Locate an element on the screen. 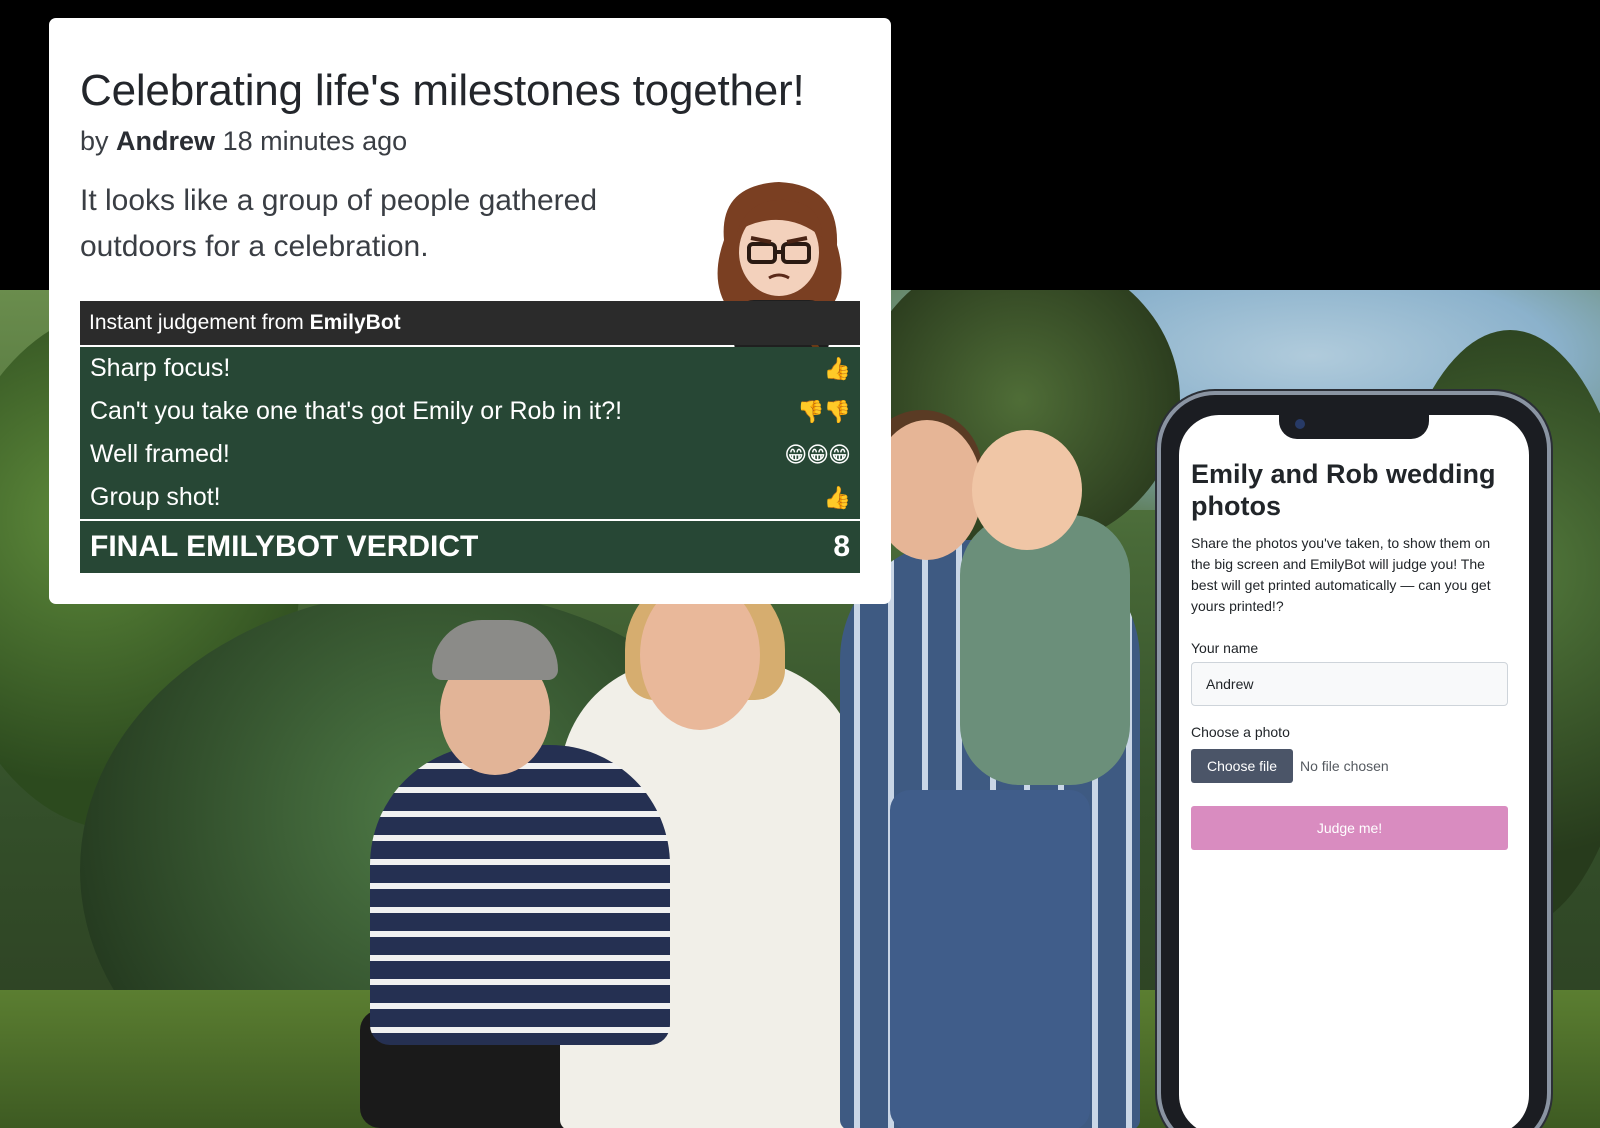 The image size is (1600, 1128). final-verdict: FINAL EMILYBOT VERDICT 8 is located at coordinates (470, 547).